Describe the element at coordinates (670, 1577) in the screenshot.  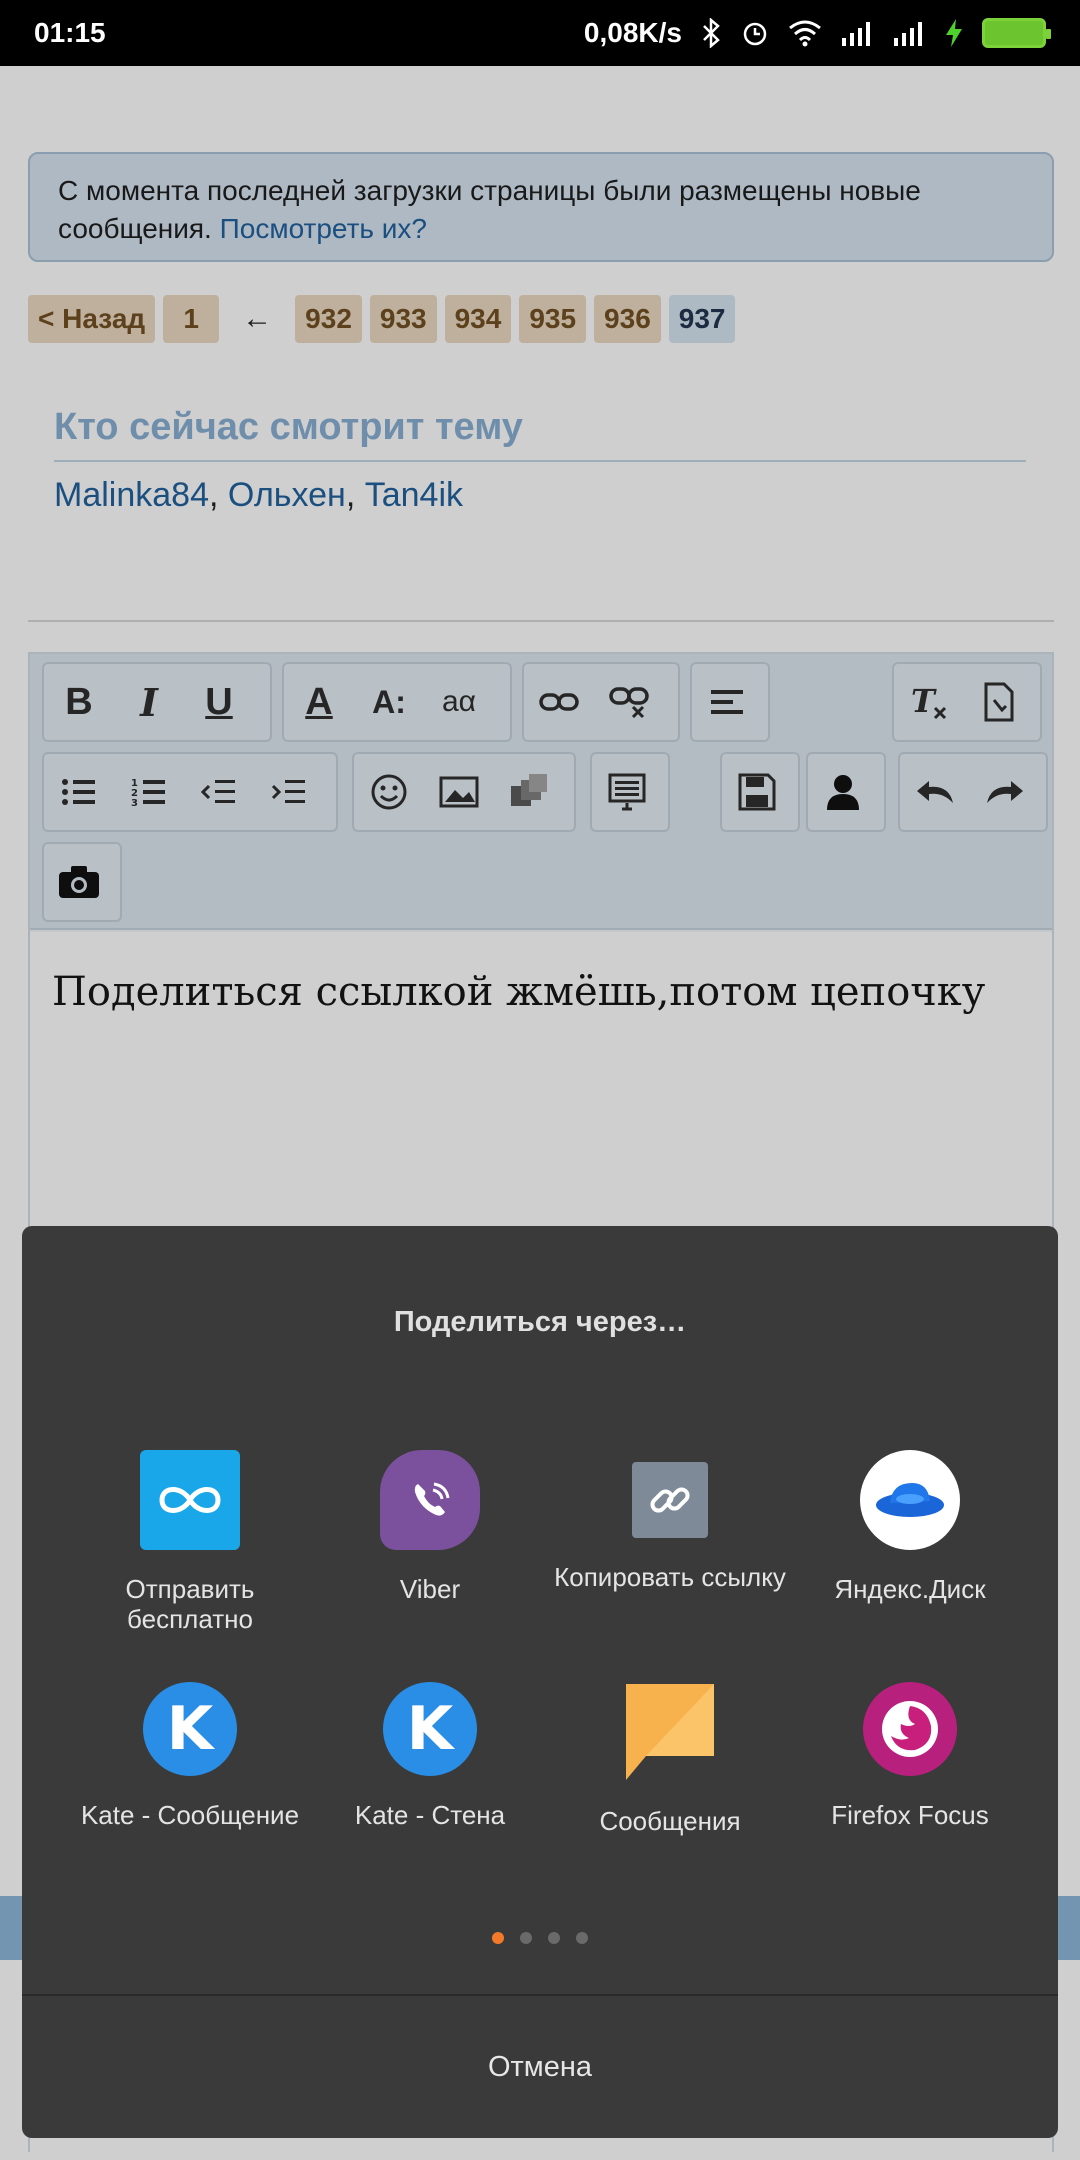
I see `share-app-label: Копировать ссылку` at that location.